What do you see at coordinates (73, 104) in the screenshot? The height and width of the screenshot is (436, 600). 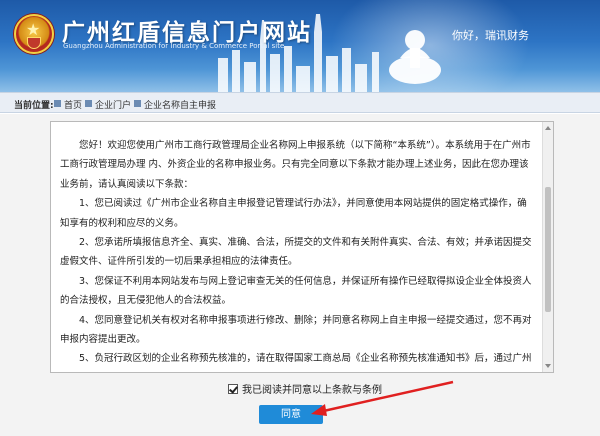 I see `breadcrumb-home-link: 首页` at bounding box center [73, 104].